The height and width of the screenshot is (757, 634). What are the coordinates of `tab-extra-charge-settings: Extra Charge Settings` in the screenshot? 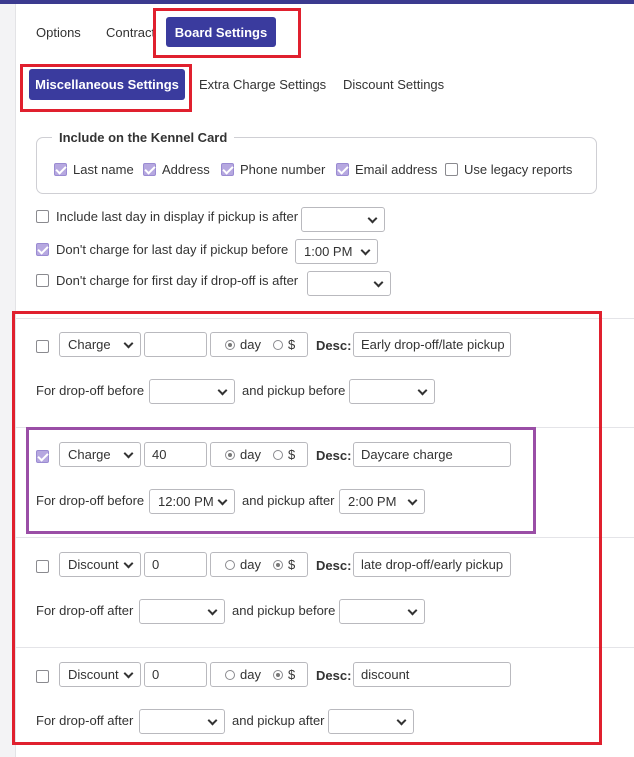 It's located at (262, 84).